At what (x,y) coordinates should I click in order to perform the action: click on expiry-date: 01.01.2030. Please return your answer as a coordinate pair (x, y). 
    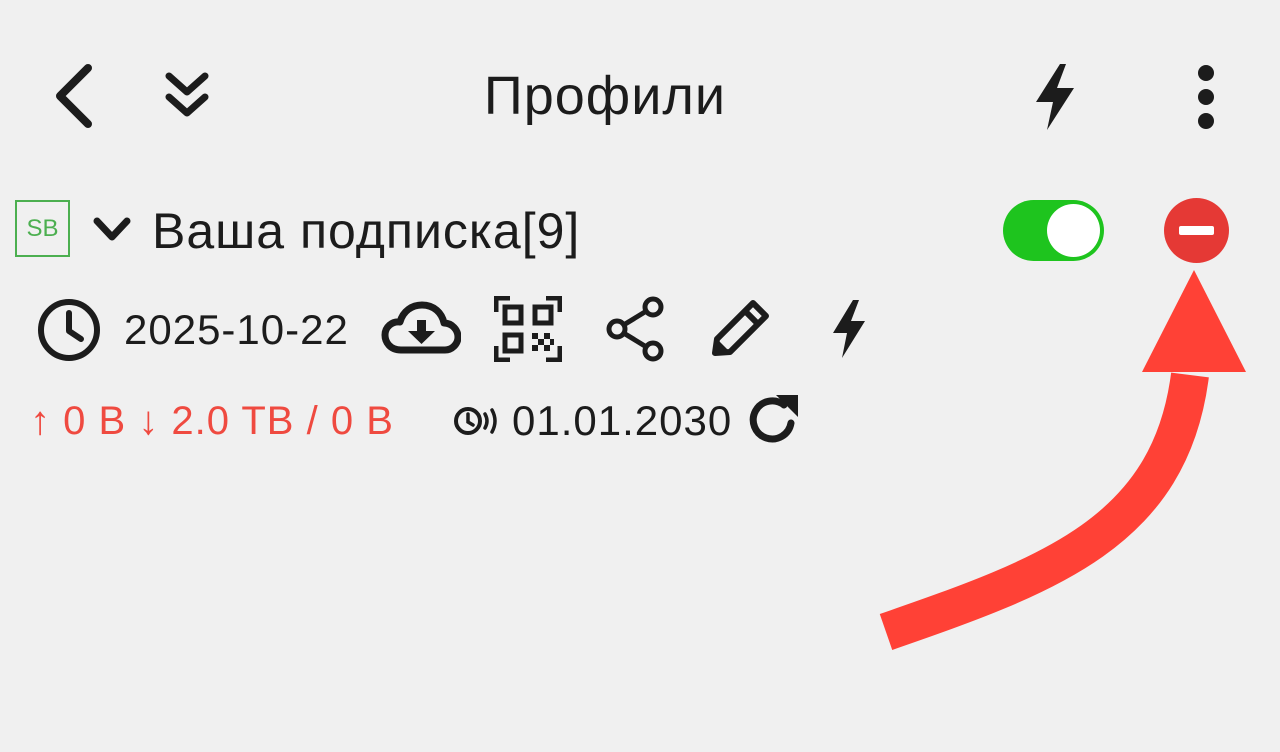
    Looking at the image, I should click on (622, 420).